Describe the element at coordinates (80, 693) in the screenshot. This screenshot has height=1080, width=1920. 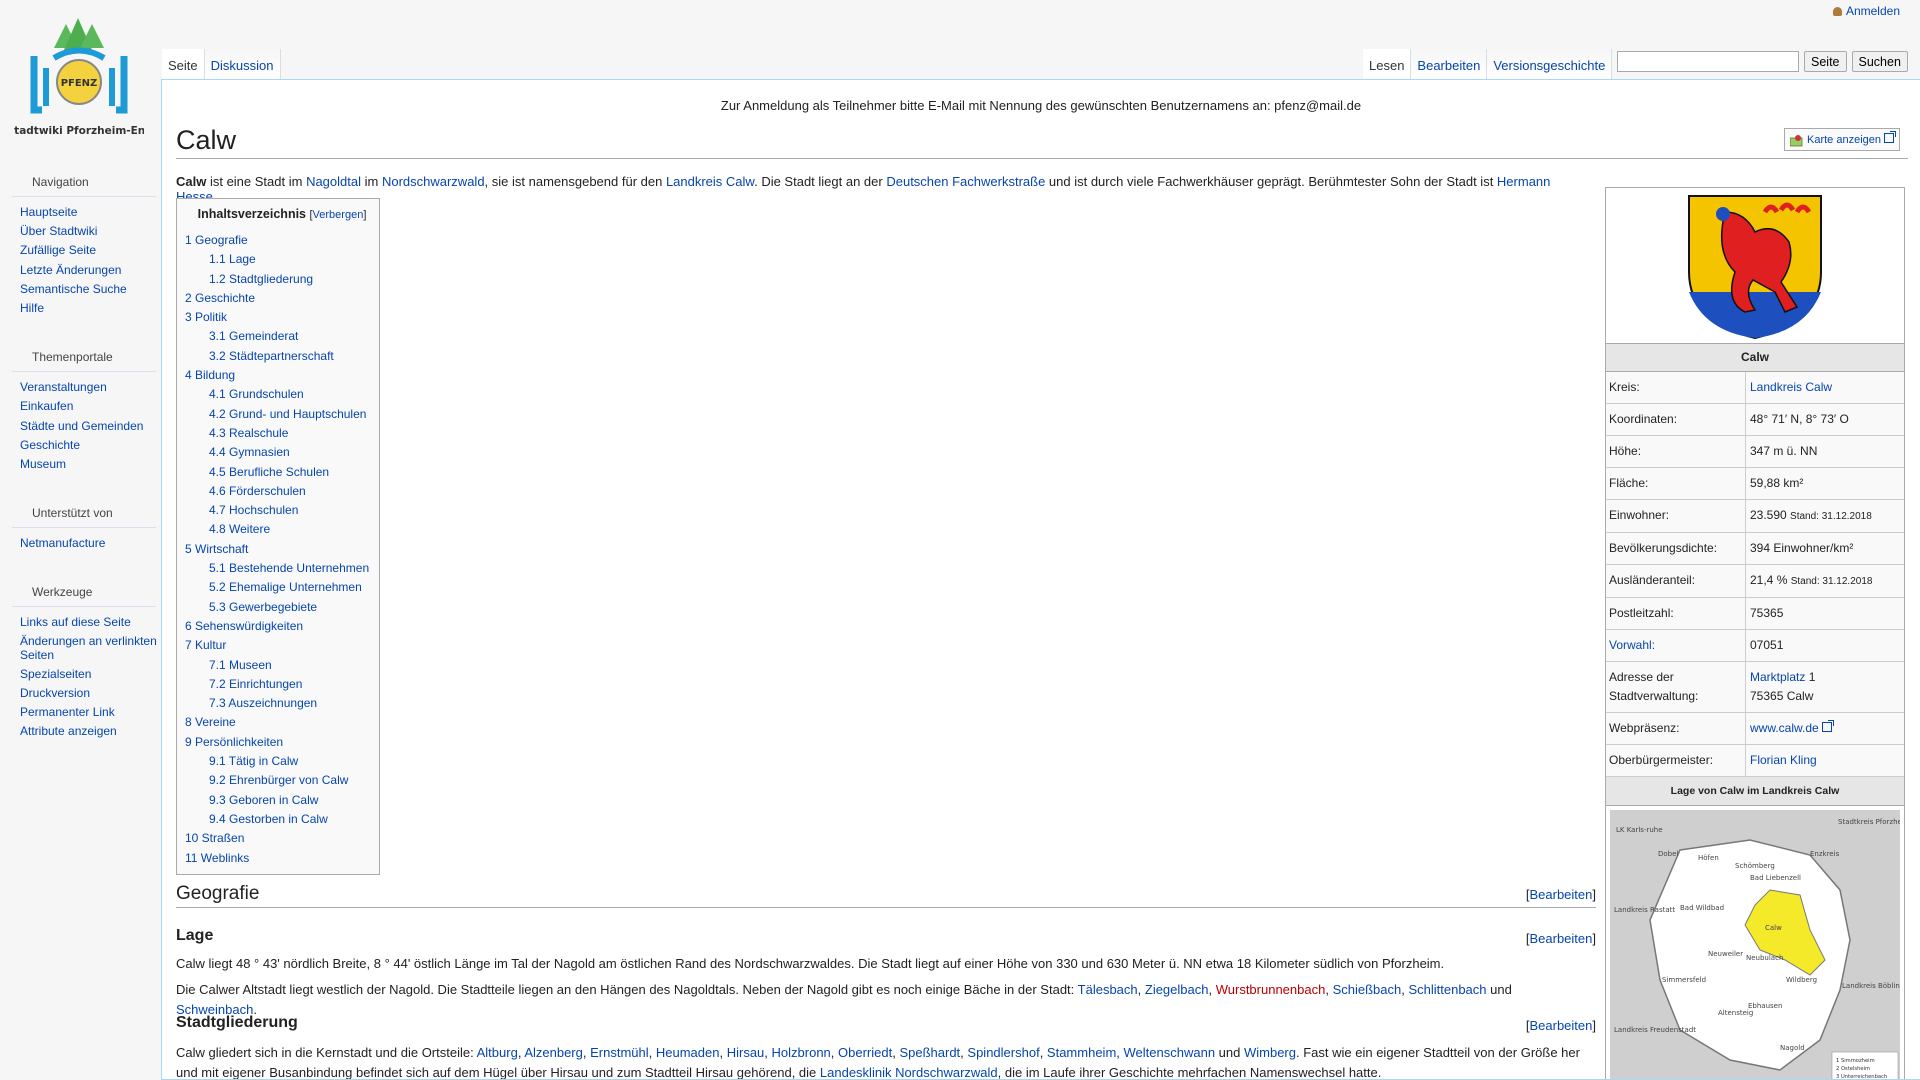
I see `sidebar-item-druckversion: Druckversion` at that location.